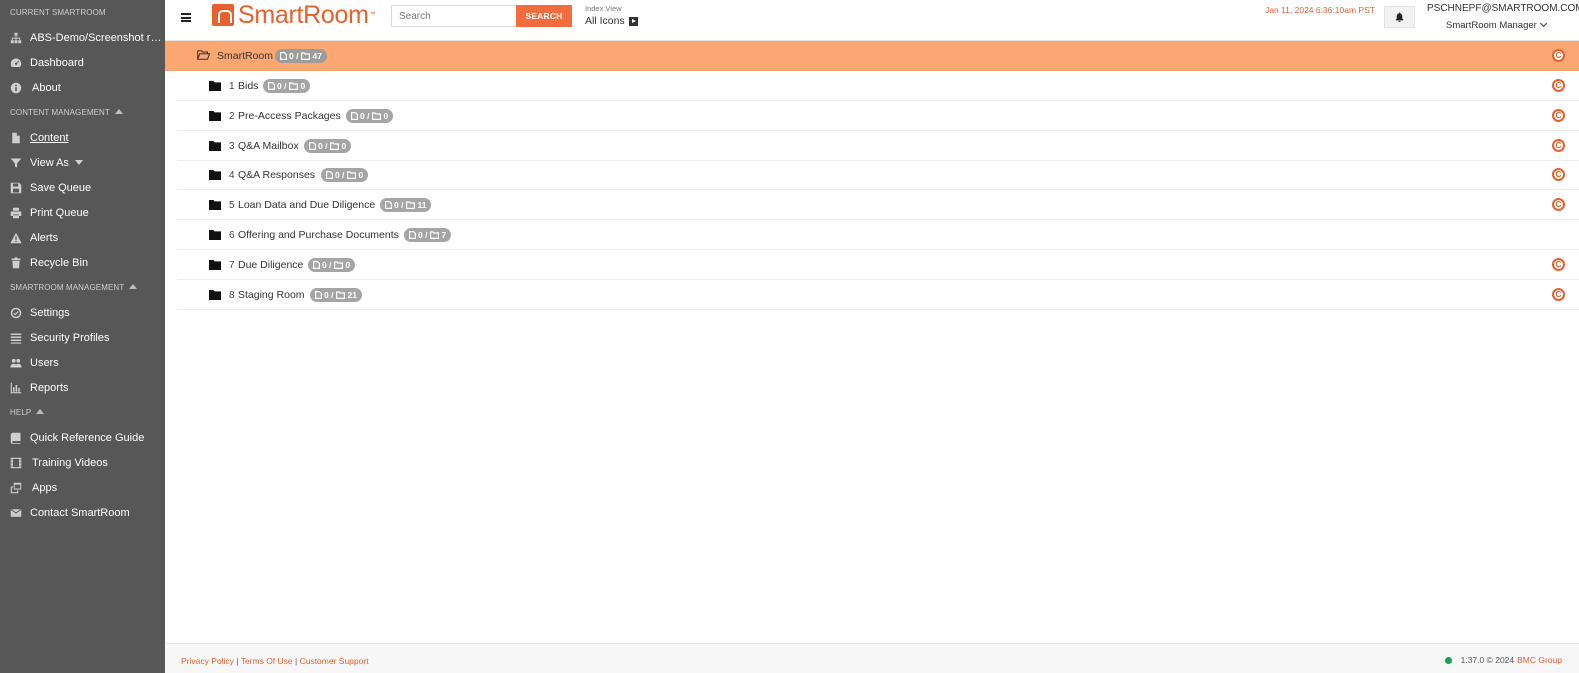 This screenshot has height=673, width=1579. What do you see at coordinates (58, 12) in the screenshot?
I see `section-current-smartroom: CURRENT SMARTROOM` at bounding box center [58, 12].